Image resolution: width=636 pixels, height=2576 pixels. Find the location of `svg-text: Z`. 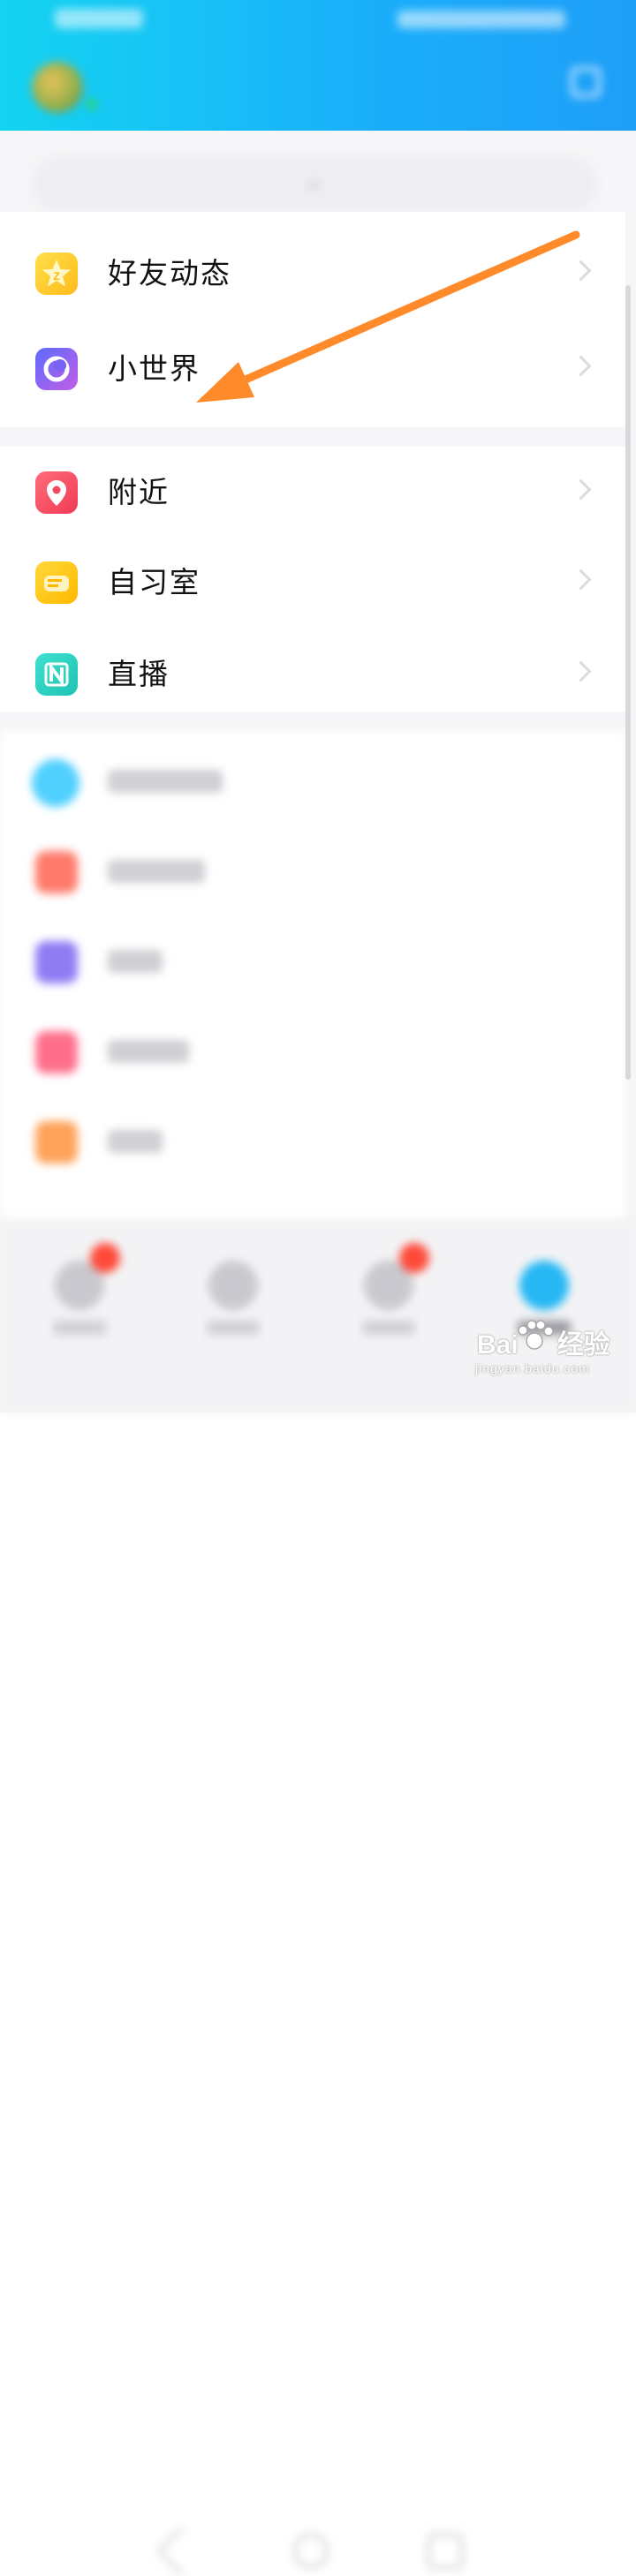

svg-text: Z is located at coordinates (56, 276).